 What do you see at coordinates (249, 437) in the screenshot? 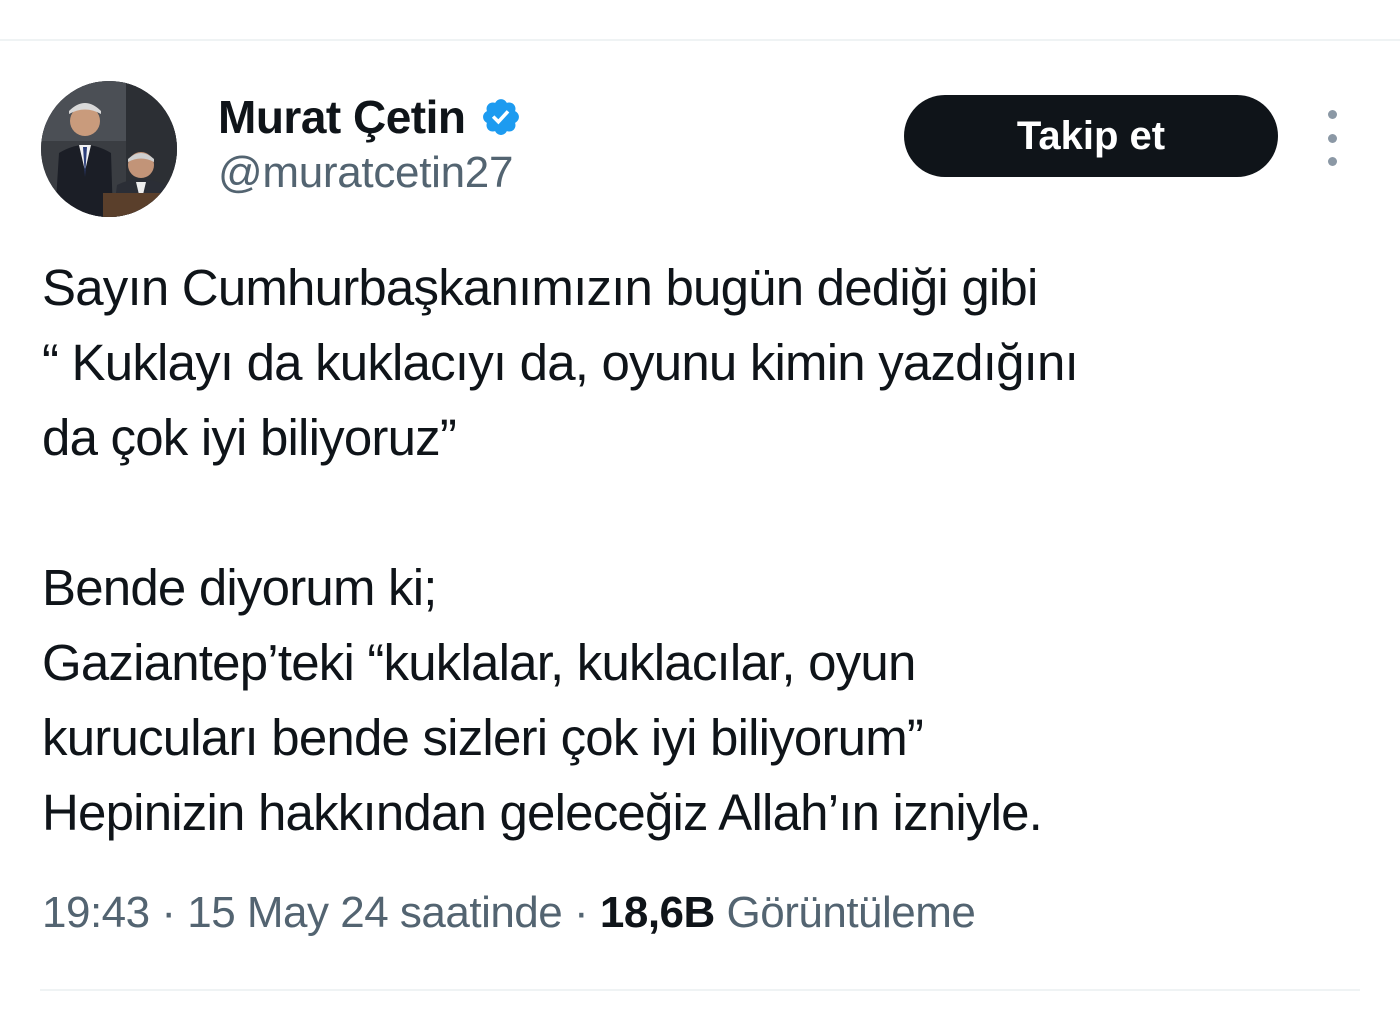
I see `tweet-text-line: da çok iyi biliyoruz”` at bounding box center [249, 437].